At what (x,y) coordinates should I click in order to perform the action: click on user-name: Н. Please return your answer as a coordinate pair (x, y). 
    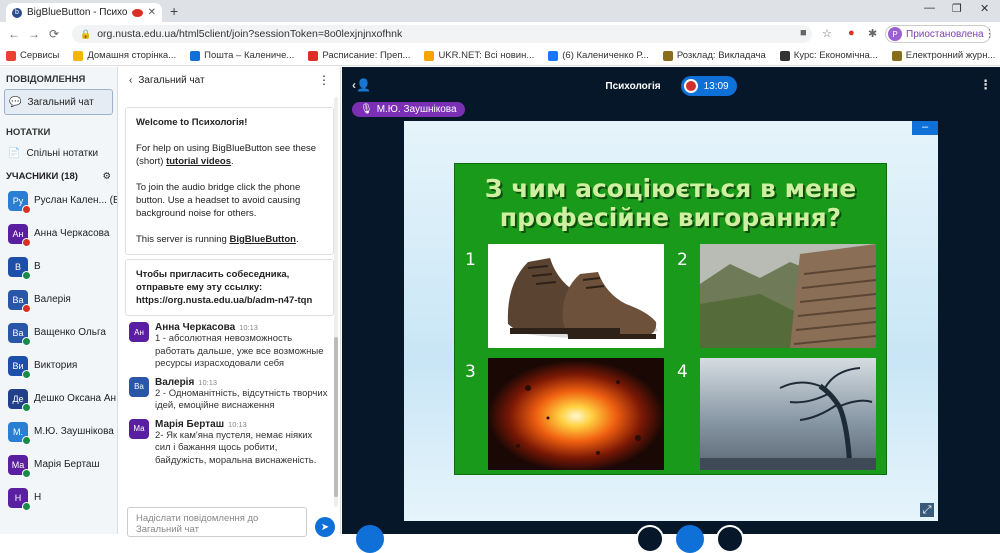
    Looking at the image, I should click on (38, 497).